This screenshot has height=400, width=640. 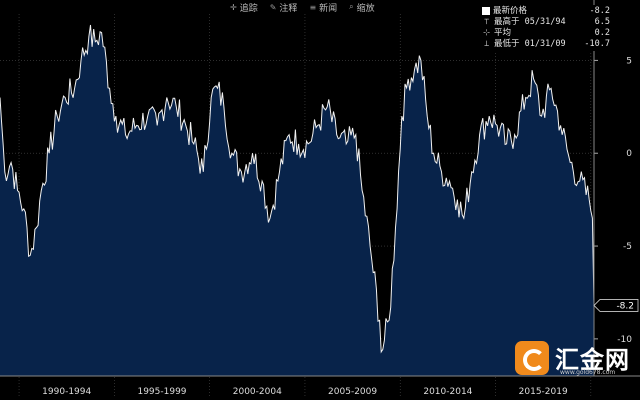 What do you see at coordinates (288, 8) in the screenshot?
I see `tool-annotate-label: 注释` at bounding box center [288, 8].